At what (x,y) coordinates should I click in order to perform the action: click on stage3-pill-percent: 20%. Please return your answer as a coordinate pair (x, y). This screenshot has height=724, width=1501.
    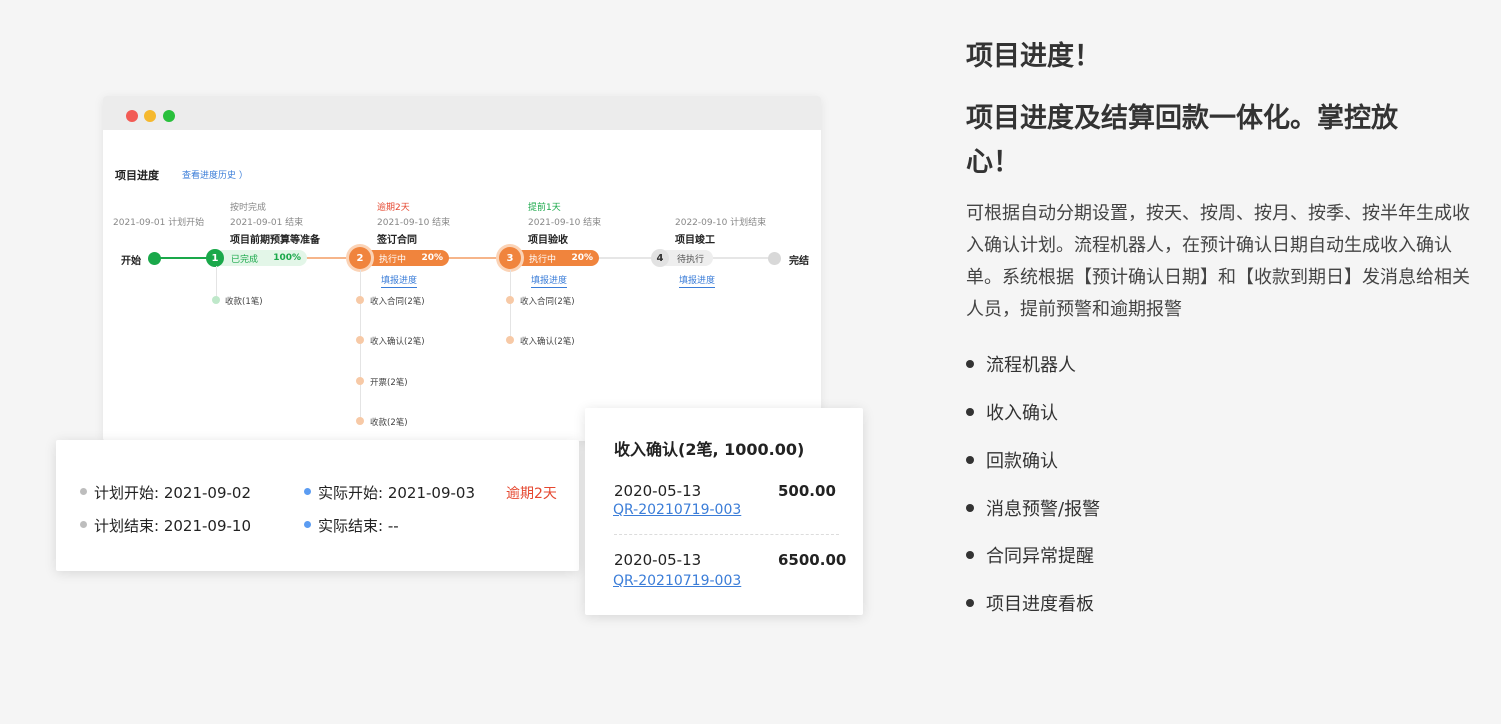
    Looking at the image, I should click on (582, 258).